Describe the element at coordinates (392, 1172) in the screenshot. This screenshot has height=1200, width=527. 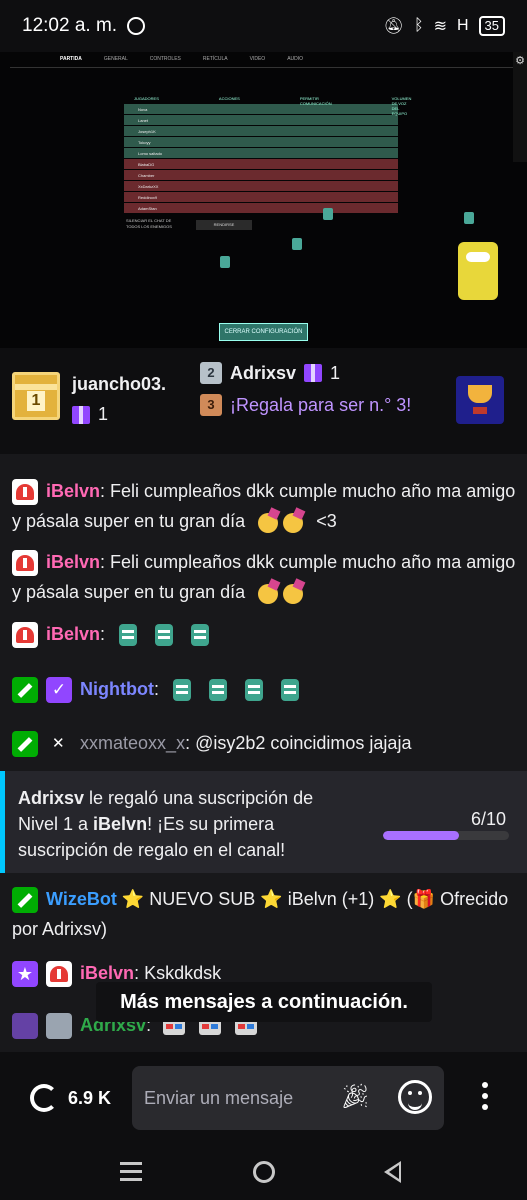
I see `back-icon` at that location.